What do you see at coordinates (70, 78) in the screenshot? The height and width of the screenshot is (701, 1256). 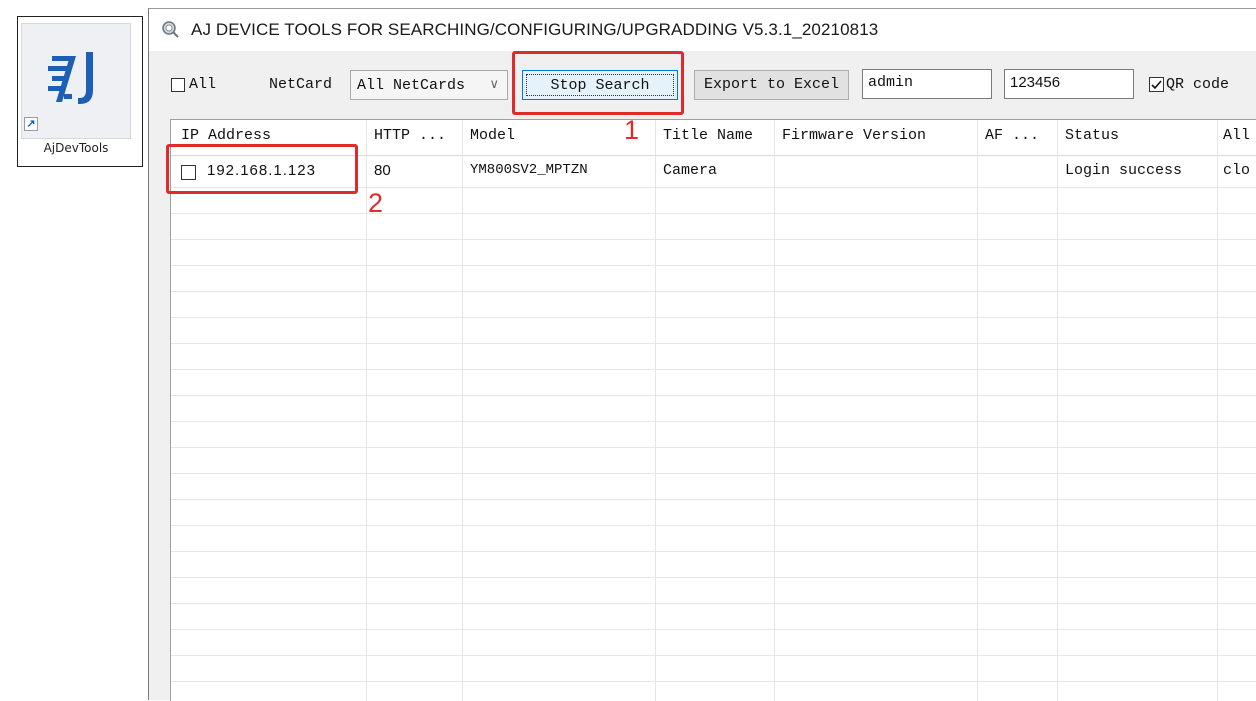 I see `aj-logo-icon` at bounding box center [70, 78].